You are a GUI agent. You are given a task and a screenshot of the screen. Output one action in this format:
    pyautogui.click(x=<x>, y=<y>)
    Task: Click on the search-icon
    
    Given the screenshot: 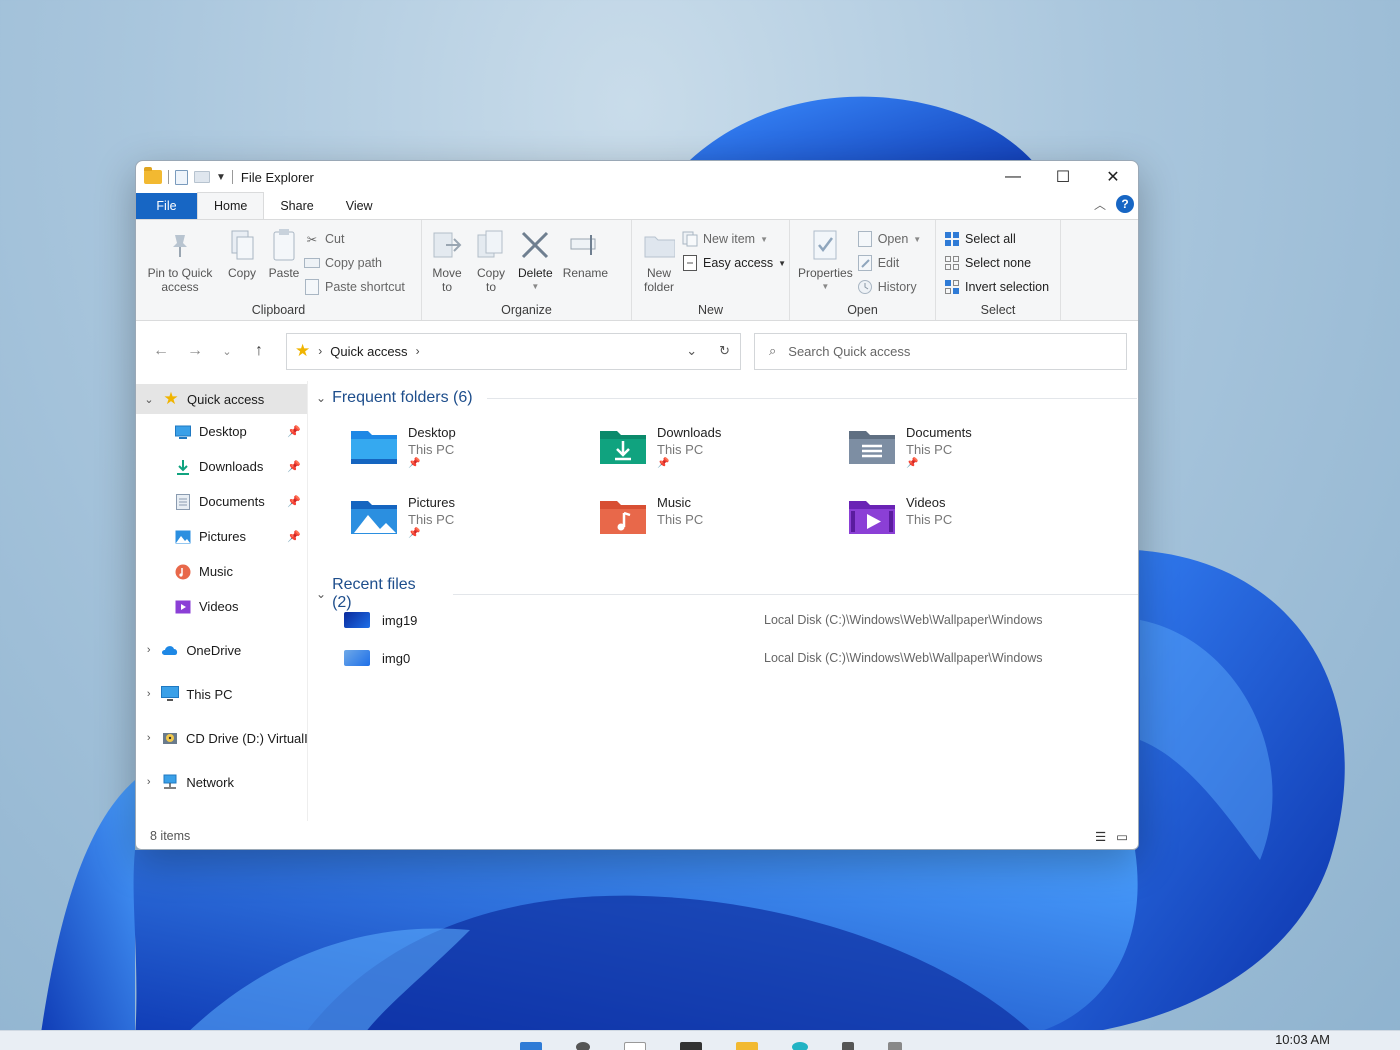 What is the action you would take?
    pyautogui.click(x=583, y=1046)
    